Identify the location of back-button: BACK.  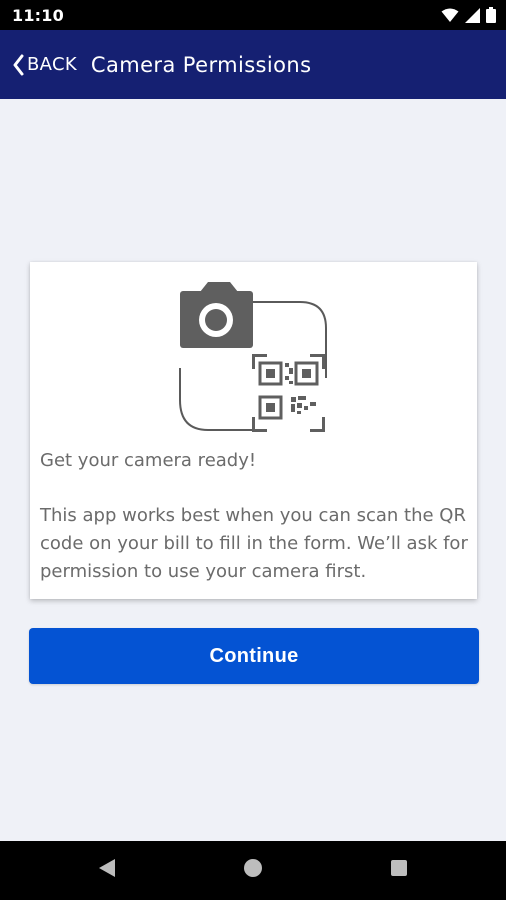
(45, 64).